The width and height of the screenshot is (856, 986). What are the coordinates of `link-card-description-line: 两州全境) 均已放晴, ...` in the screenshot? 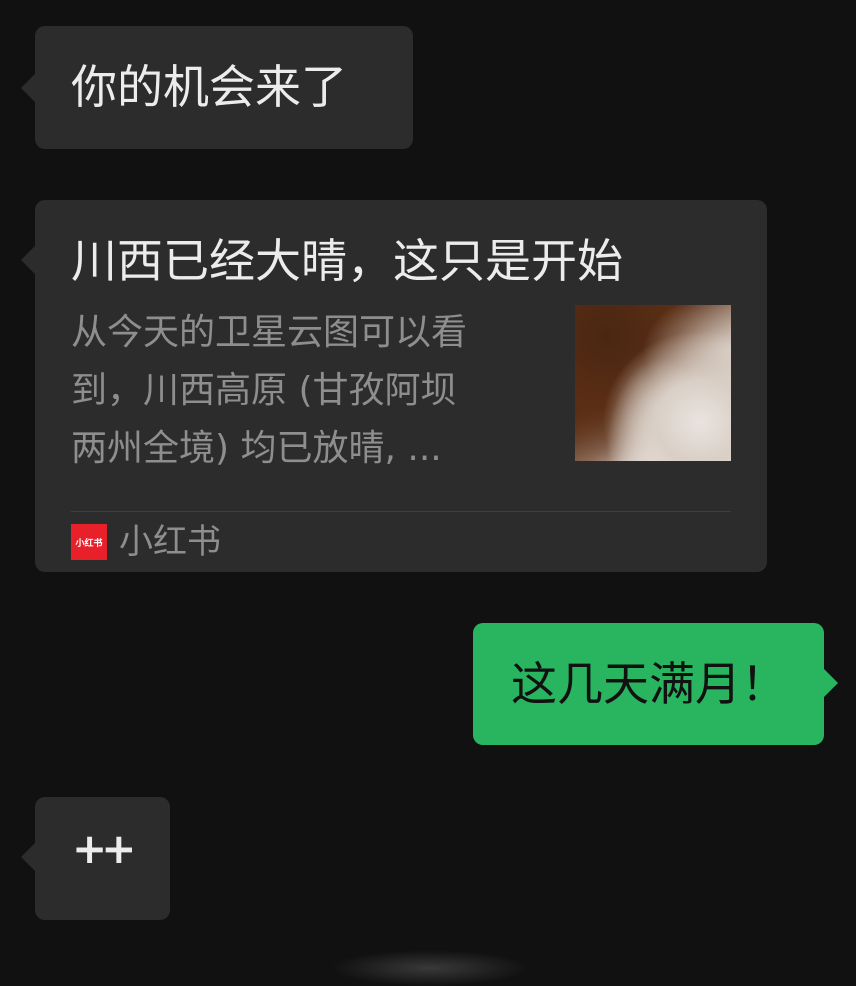 It's located at (256, 448).